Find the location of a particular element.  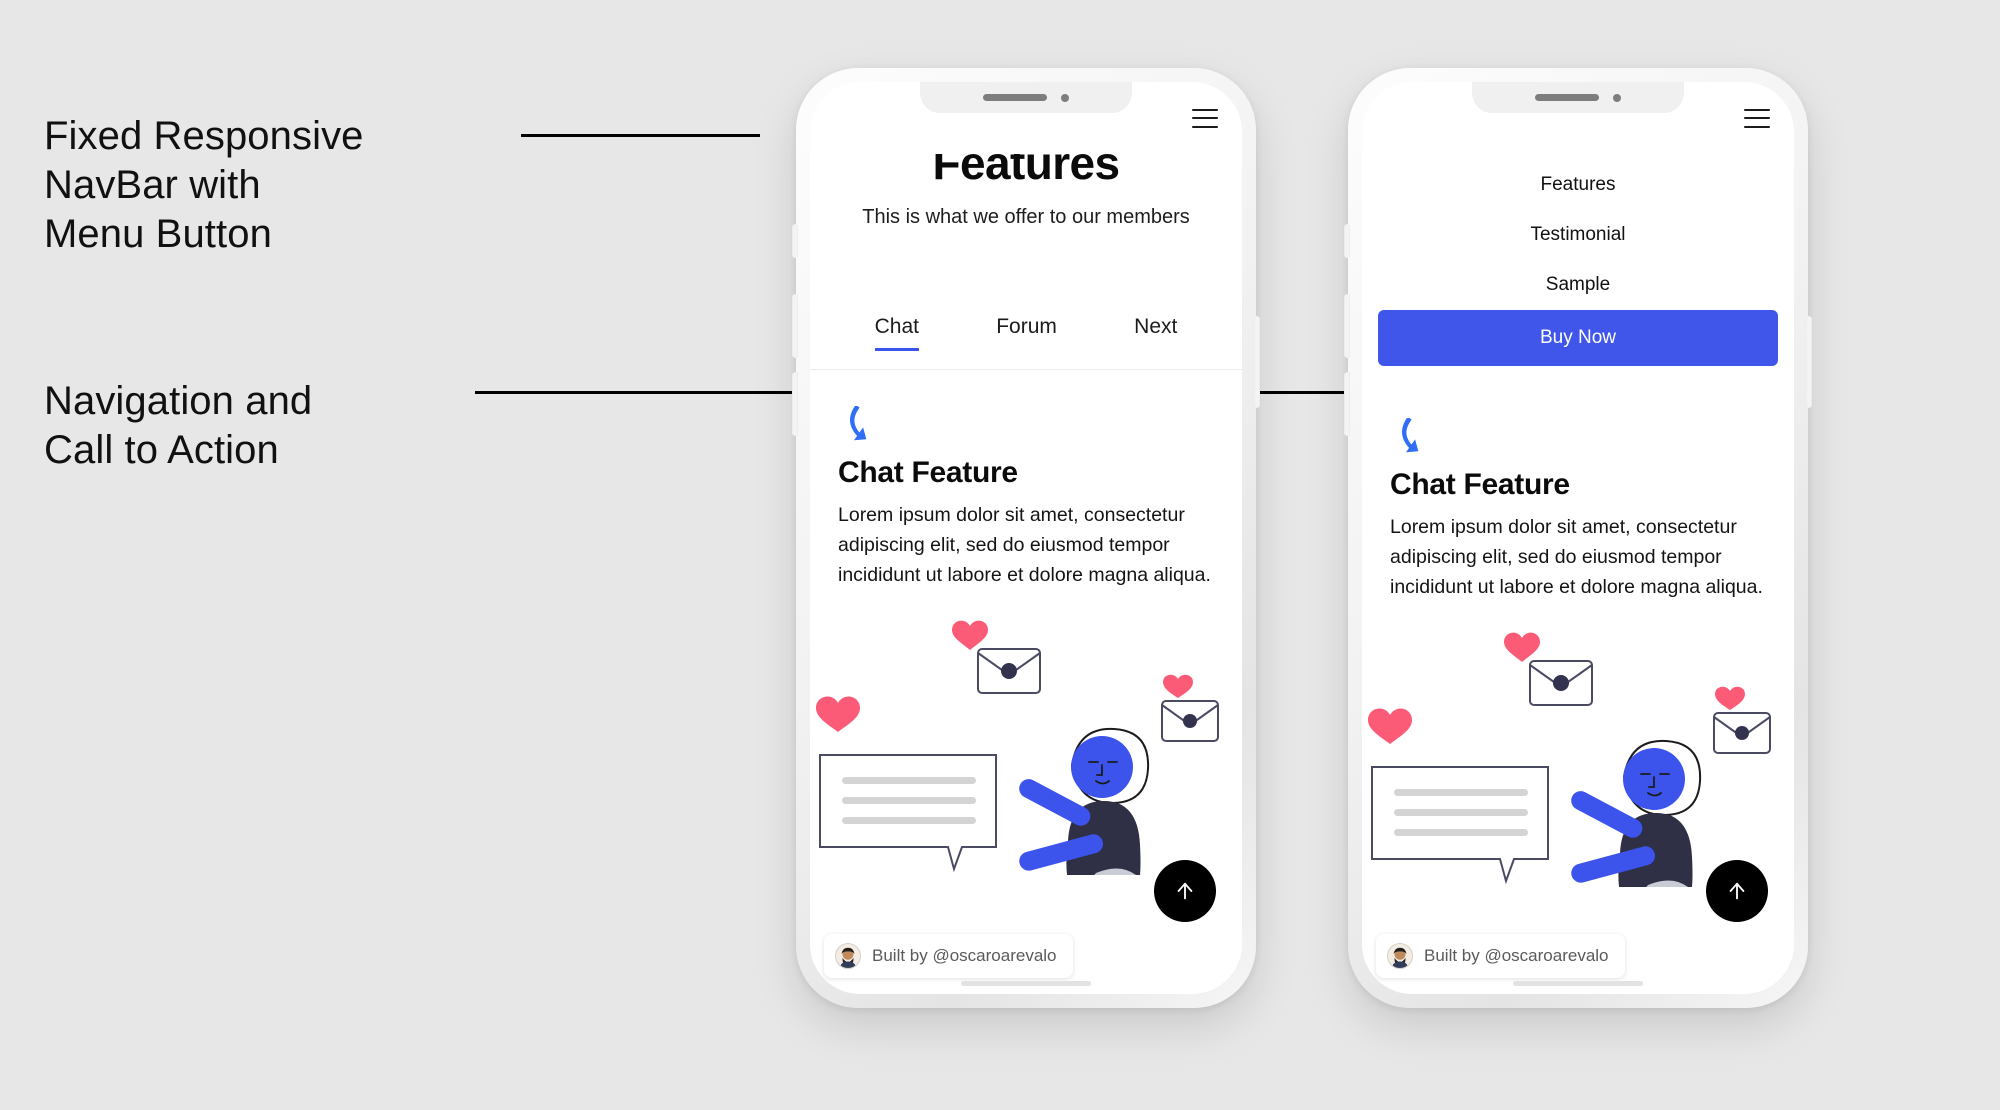

annotation-navigation: Navigation and Call to Action is located at coordinates (178, 425).